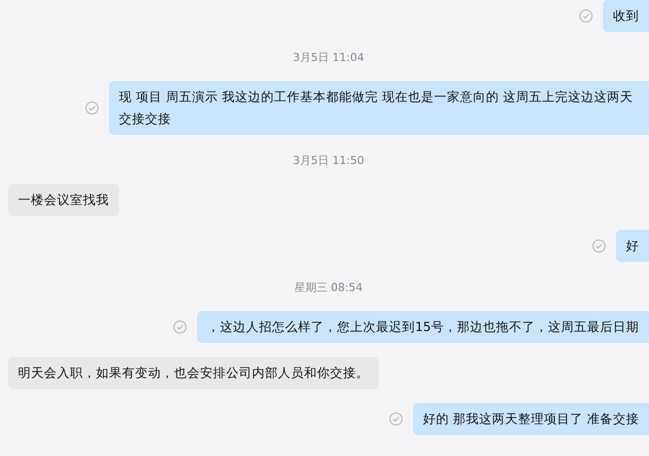 This screenshot has height=456, width=649. What do you see at coordinates (531, 419) in the screenshot?
I see `sent-message: 好的 那我这两天整理项目了 准备交接` at bounding box center [531, 419].